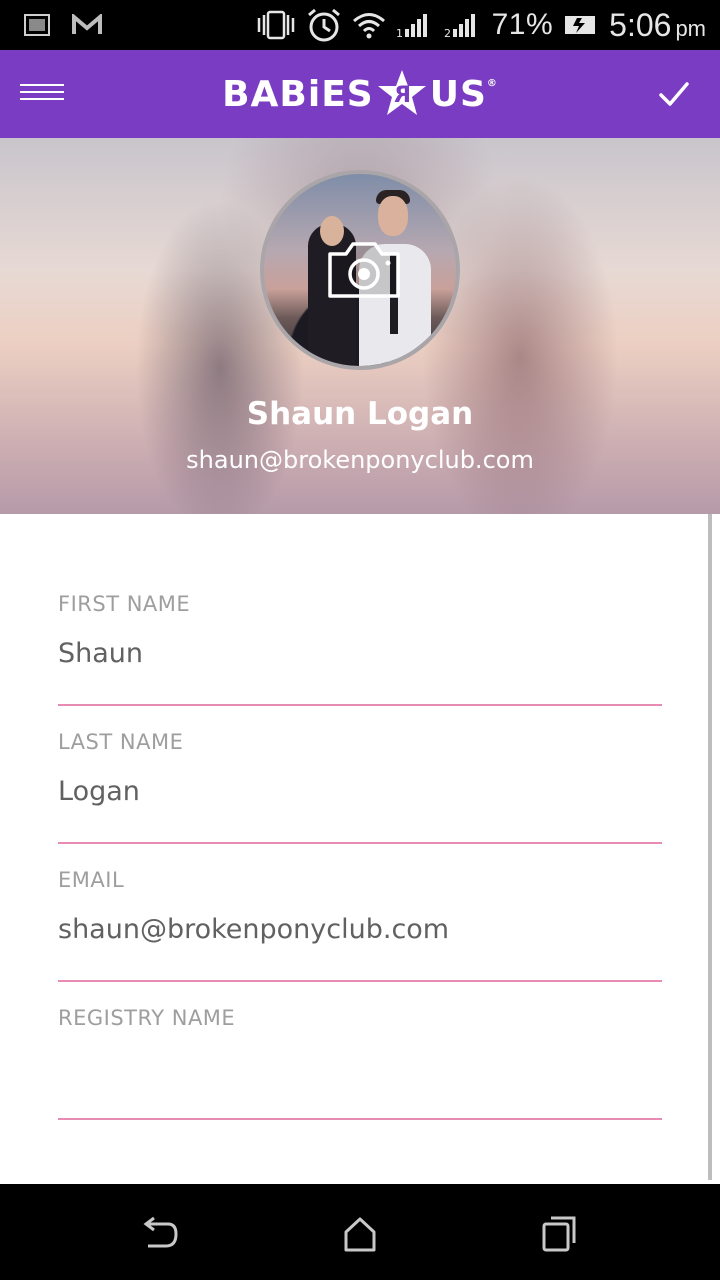  Describe the element at coordinates (674, 94) in the screenshot. I see `check-icon` at that location.